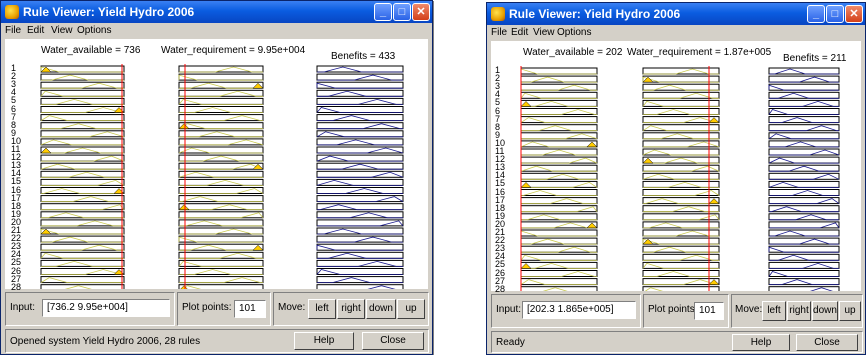 Image resolution: width=866 pixels, height=355 pixels. What do you see at coordinates (105, 341) in the screenshot?
I see `status-text: Opened system Yield Hydro 2006, 28 rules` at bounding box center [105, 341].